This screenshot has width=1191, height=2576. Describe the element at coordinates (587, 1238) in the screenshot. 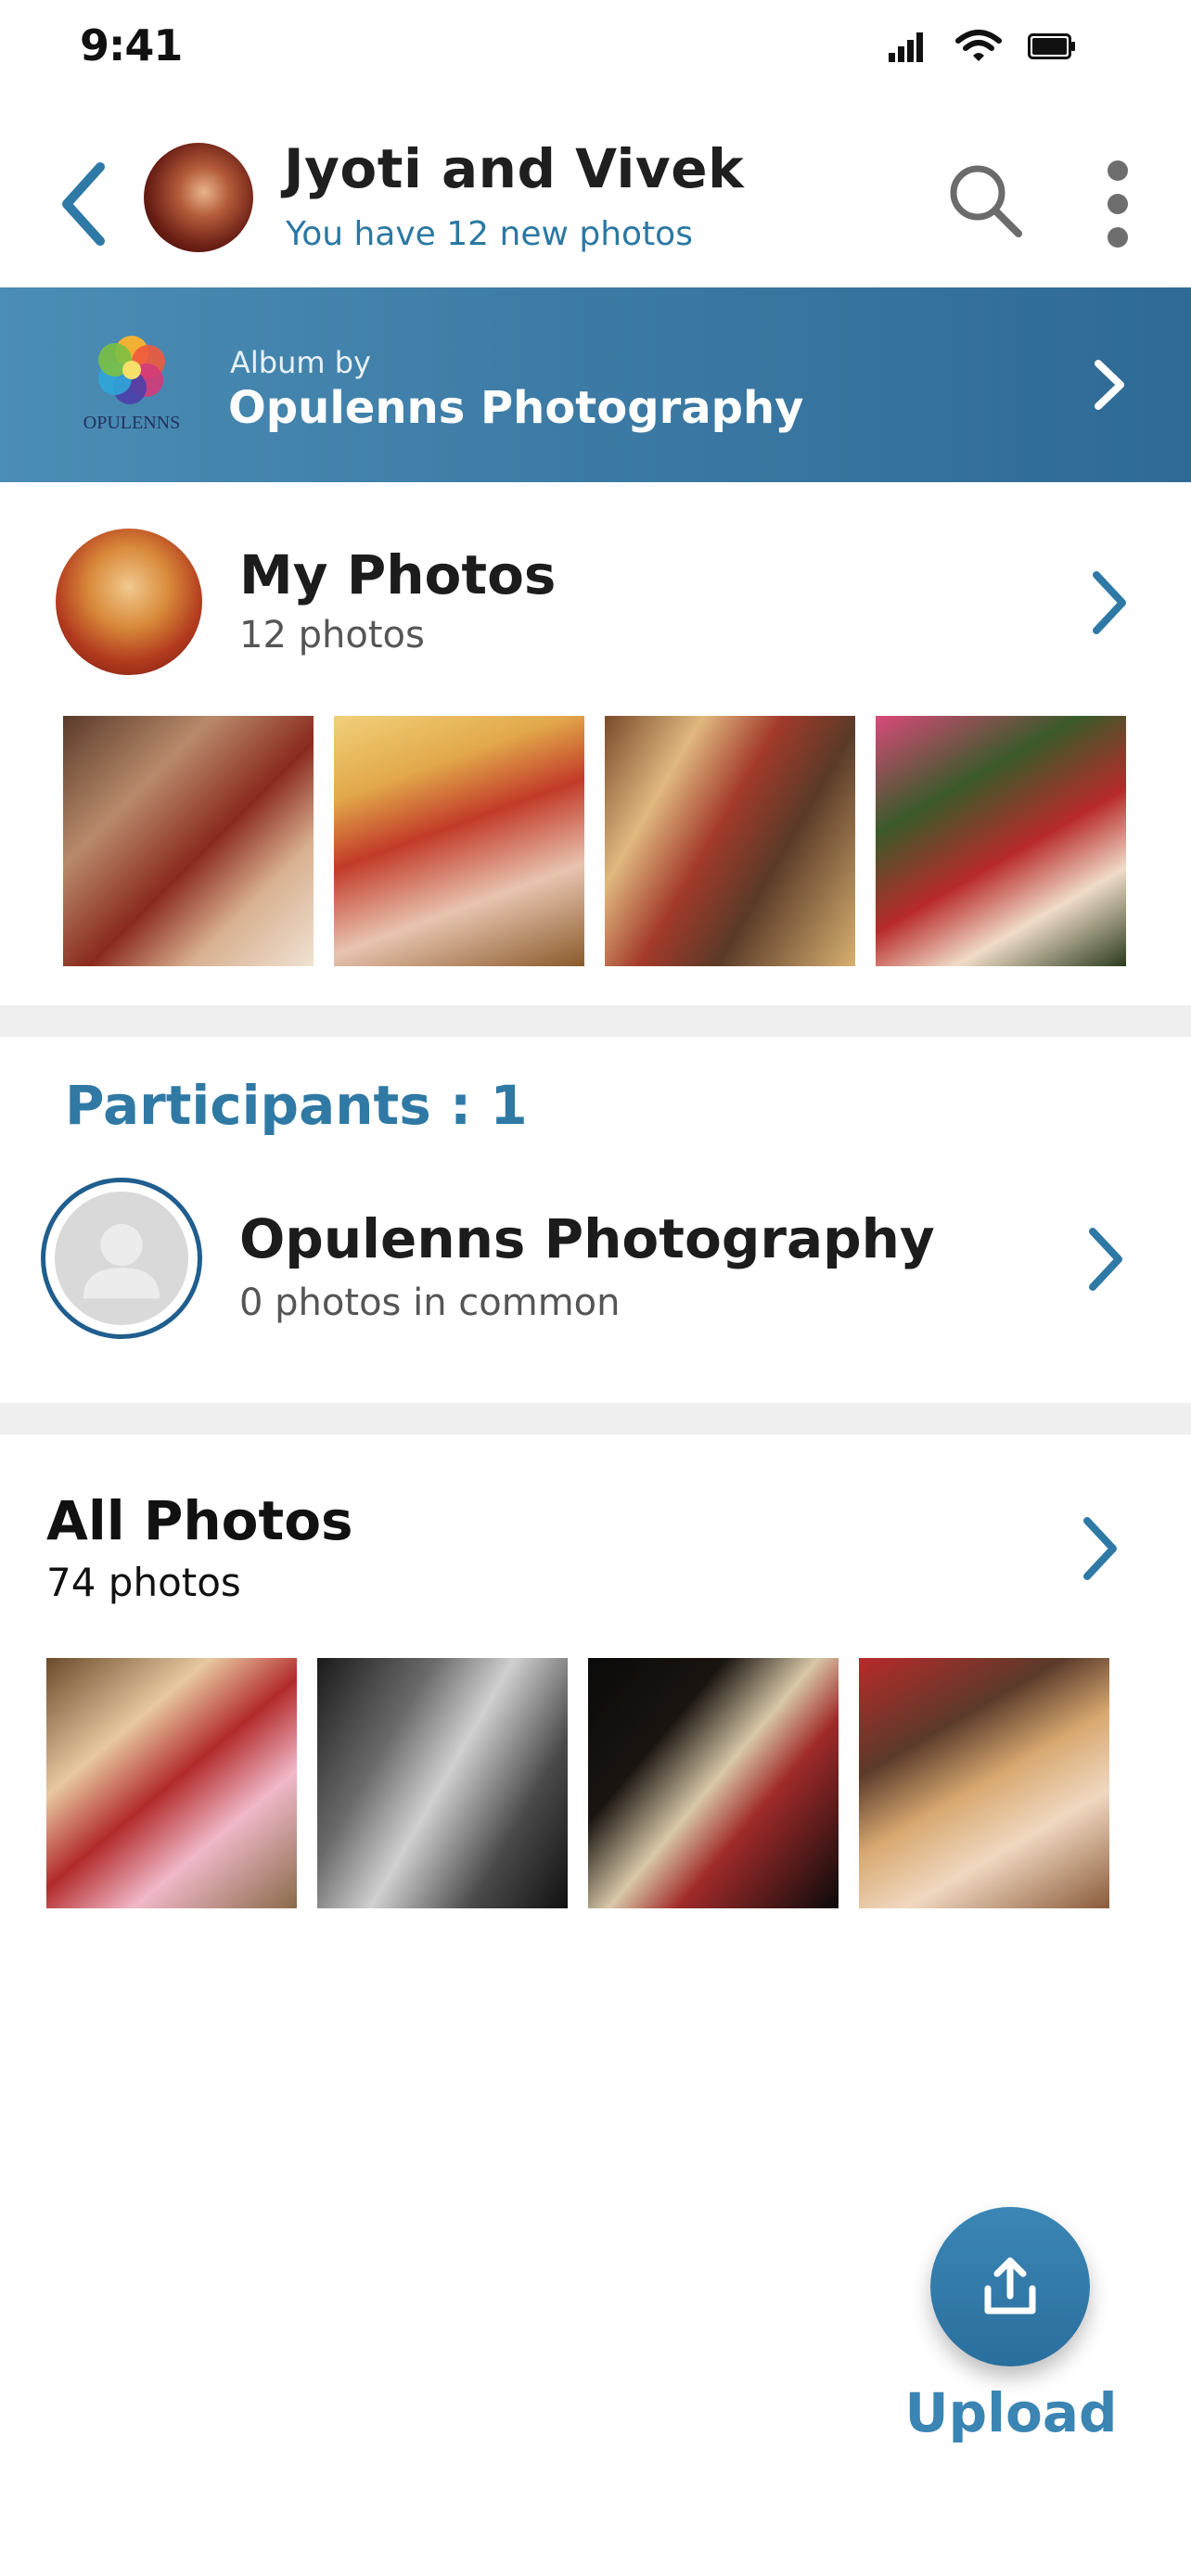

I see `participant-name: Opulenns Photography` at that location.